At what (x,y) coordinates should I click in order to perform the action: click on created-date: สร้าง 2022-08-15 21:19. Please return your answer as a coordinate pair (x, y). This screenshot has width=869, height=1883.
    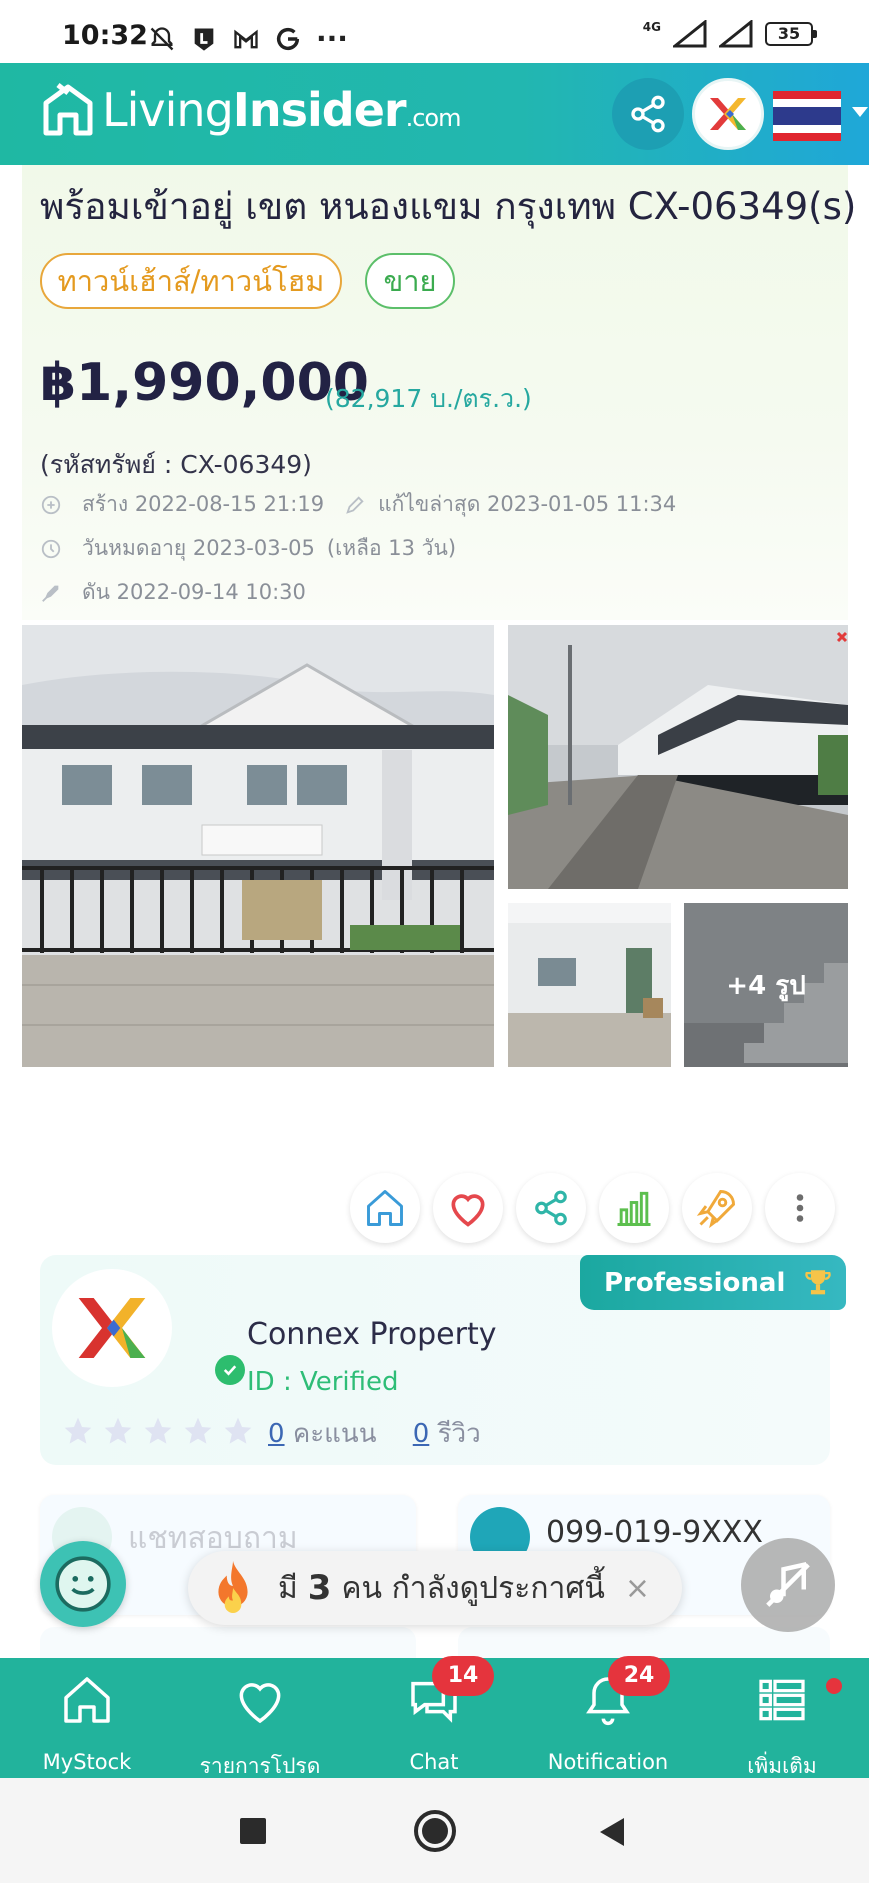
    Looking at the image, I should click on (203, 504).